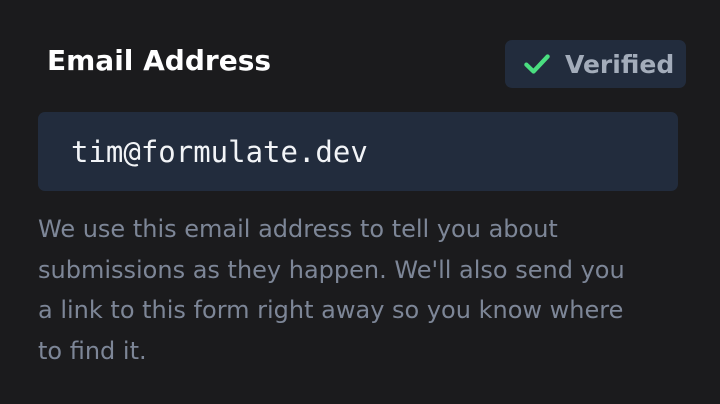  I want to click on email-address-label: Email Address, so click(159, 60).